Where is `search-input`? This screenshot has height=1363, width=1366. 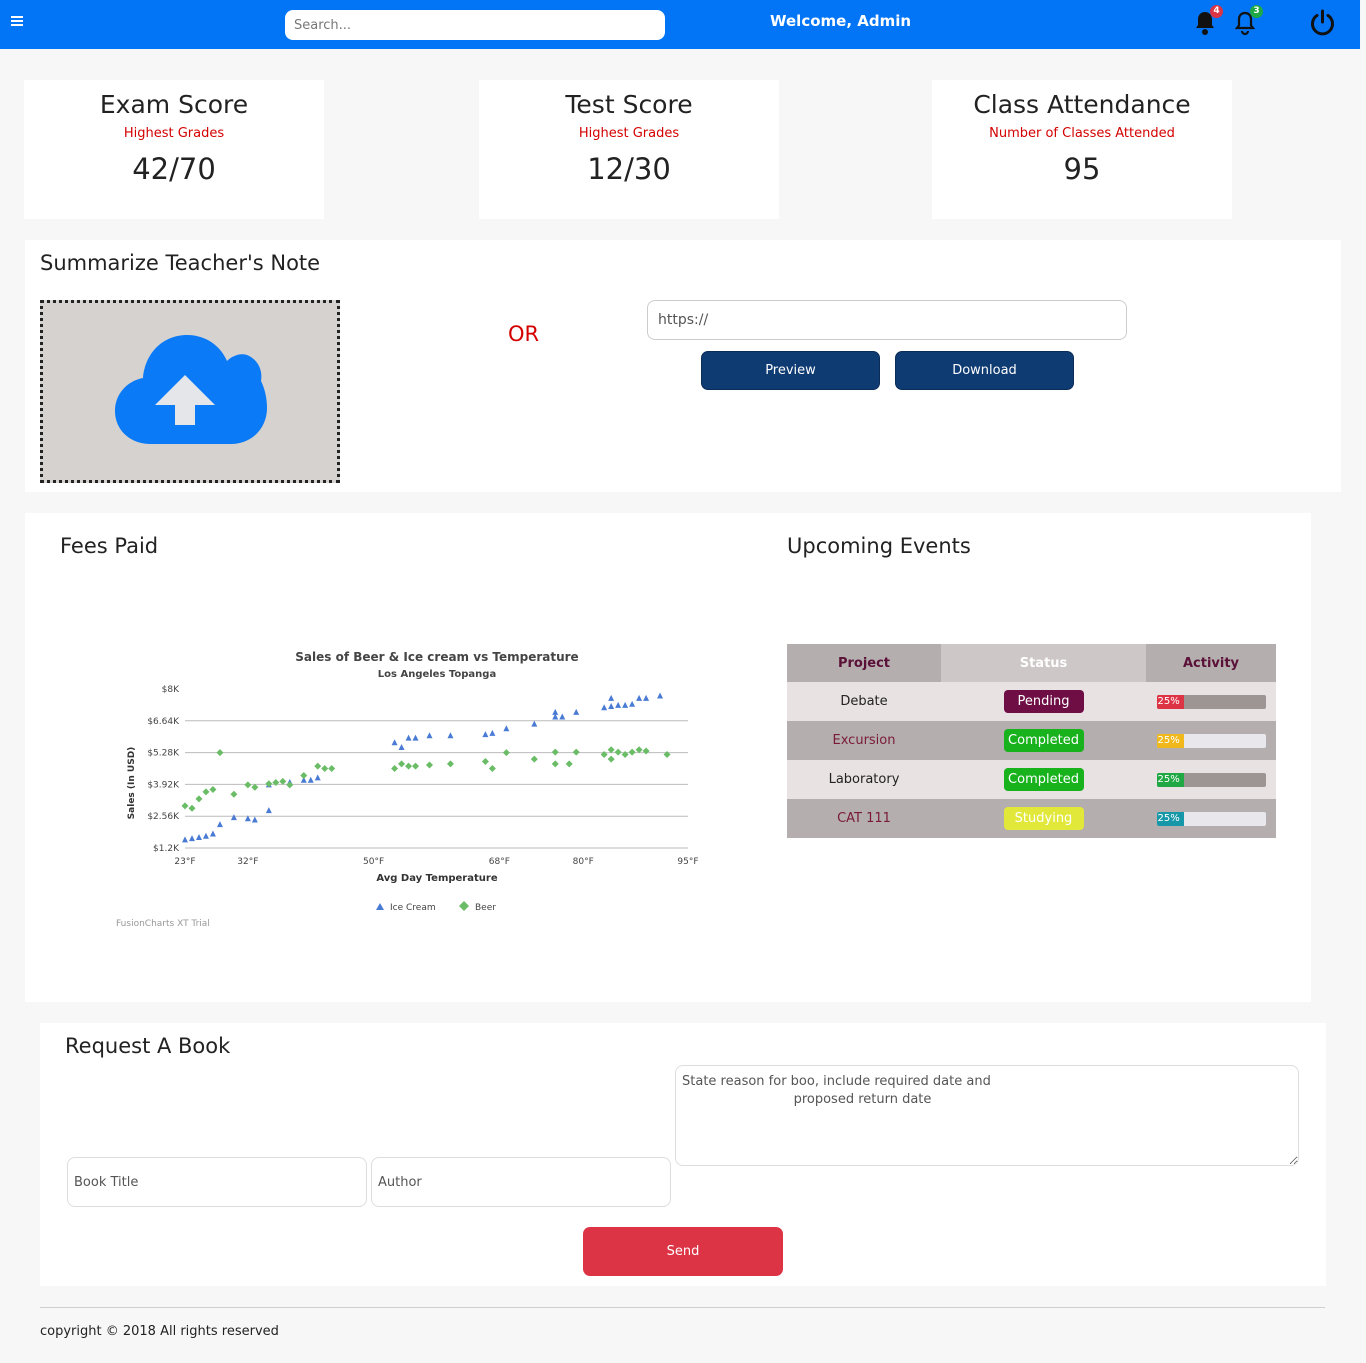 search-input is located at coordinates (475, 25).